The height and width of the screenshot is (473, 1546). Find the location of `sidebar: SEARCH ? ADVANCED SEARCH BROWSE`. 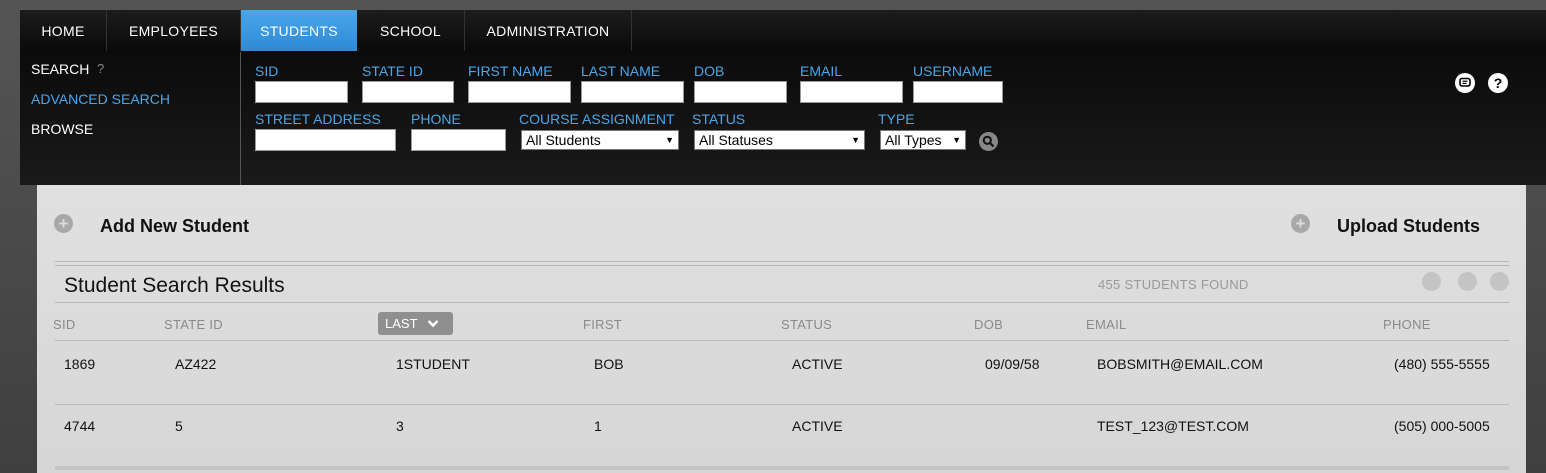

sidebar: SEARCH ? ADVANCED SEARCH BROWSE is located at coordinates (130, 118).